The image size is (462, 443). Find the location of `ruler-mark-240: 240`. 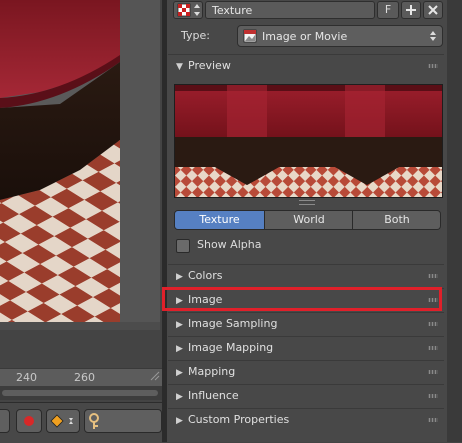

ruler-mark-240: 240 is located at coordinates (26, 377).